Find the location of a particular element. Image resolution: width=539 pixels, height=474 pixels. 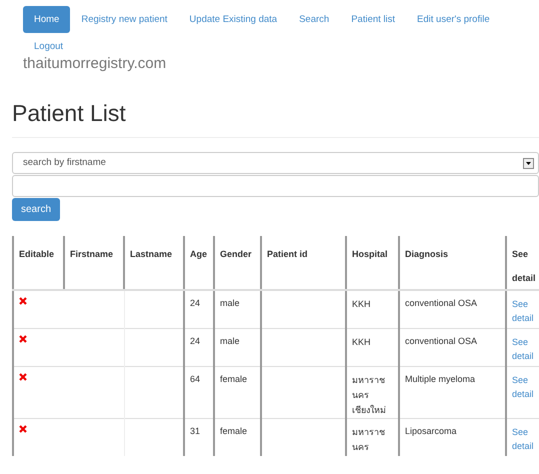

column-header: Editable is located at coordinates (36, 254).